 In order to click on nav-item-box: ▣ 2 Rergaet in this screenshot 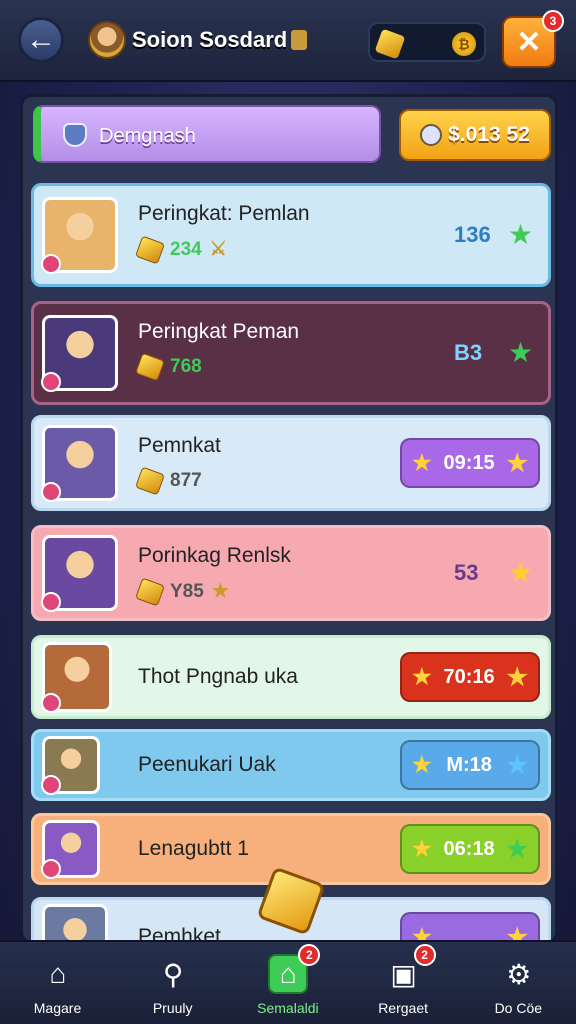, I will do `click(403, 983)`.